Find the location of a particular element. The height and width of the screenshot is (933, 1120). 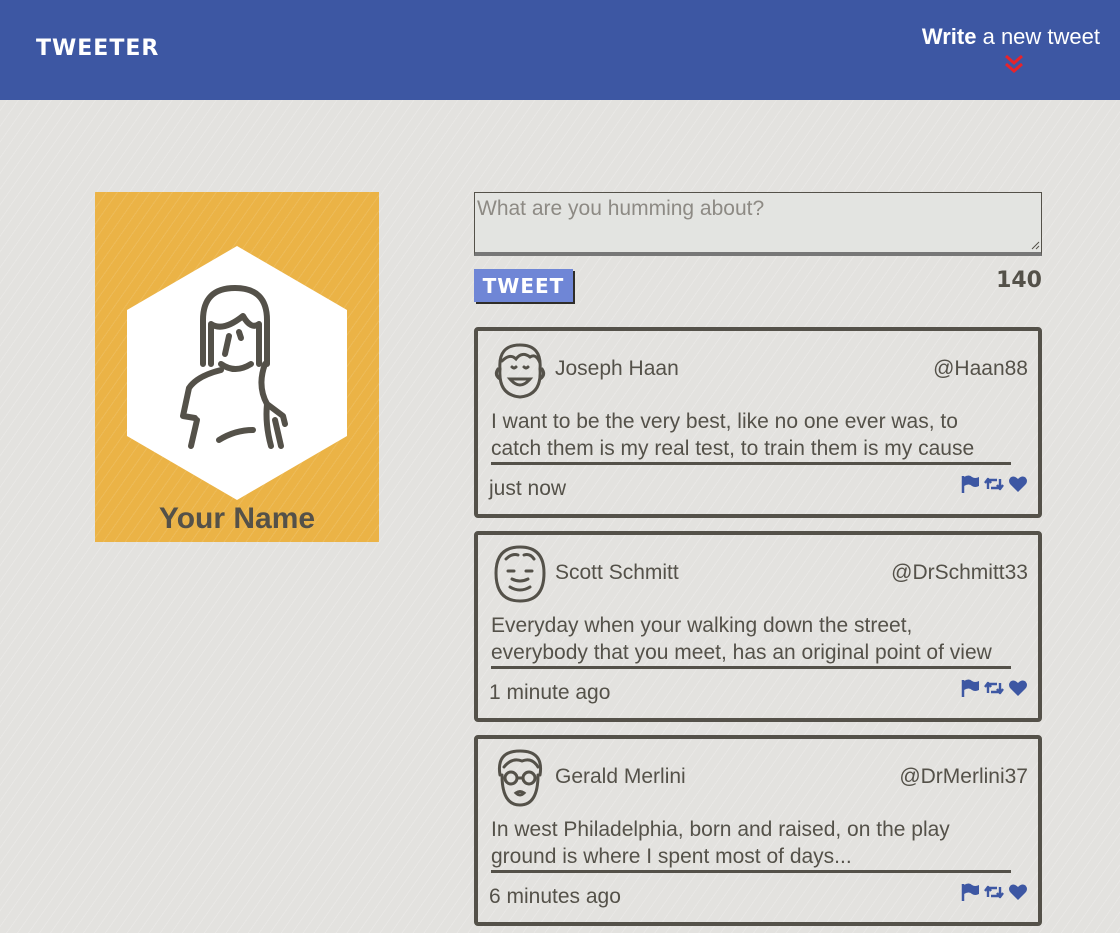

man-with-glasses-avatar-icon is located at coordinates (520, 778).